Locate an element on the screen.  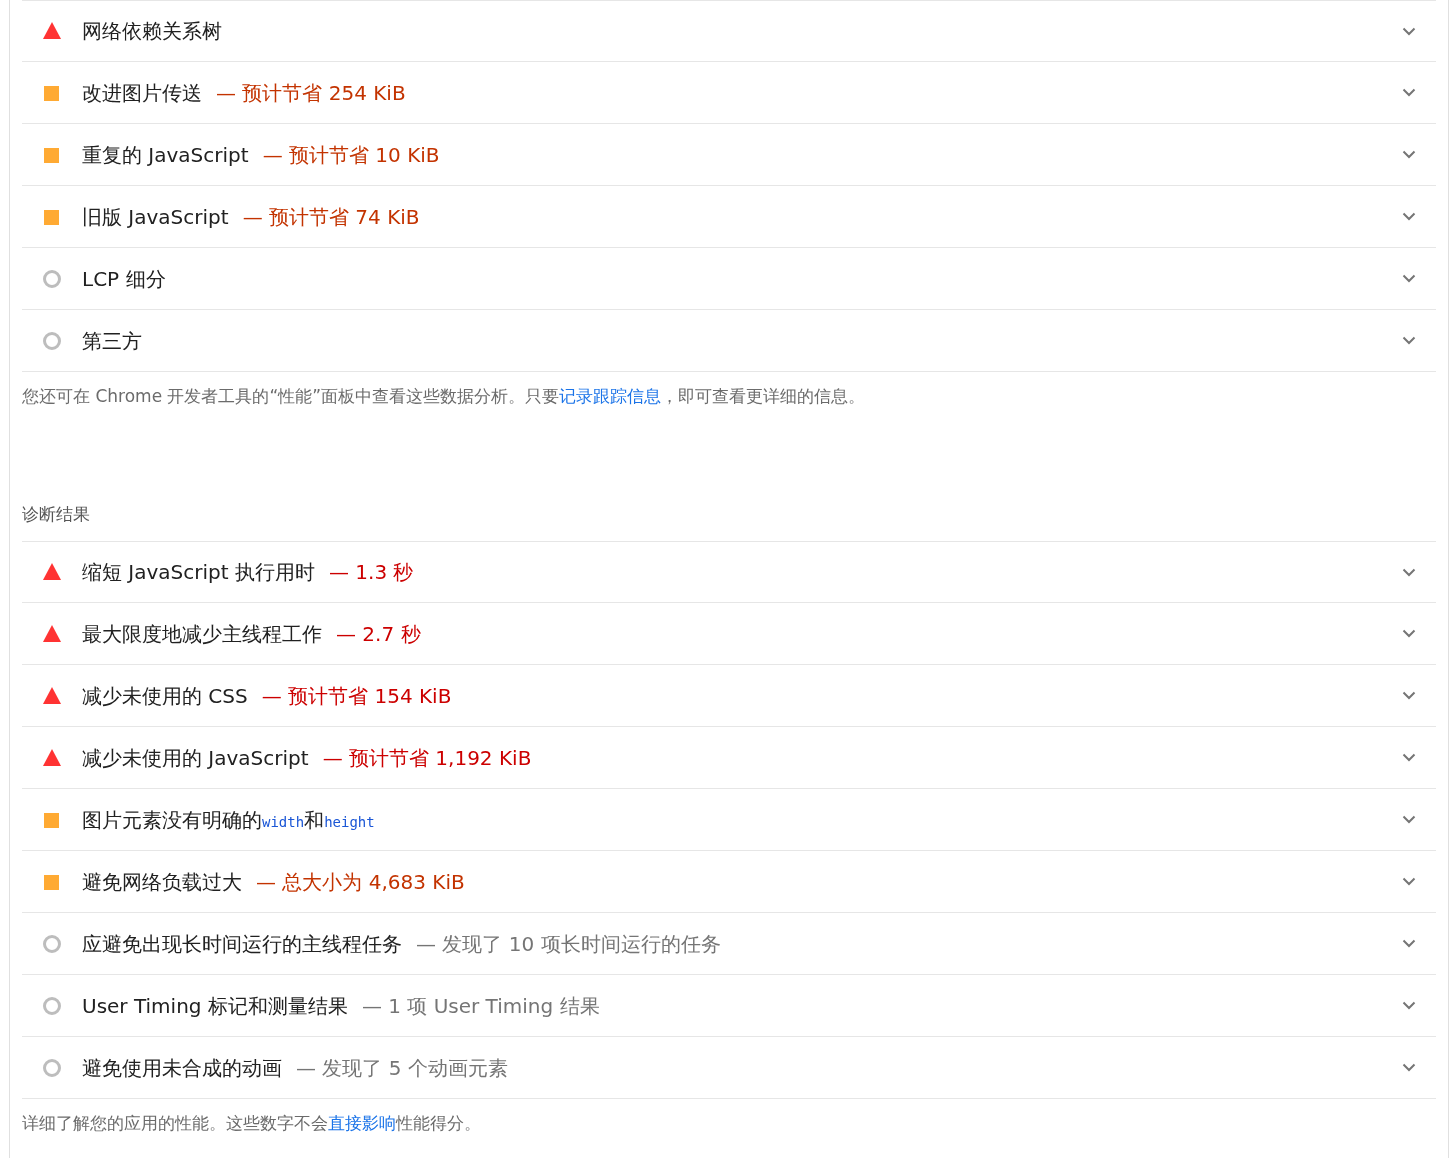
section-heading: 诊断结果 is located at coordinates (56, 514).